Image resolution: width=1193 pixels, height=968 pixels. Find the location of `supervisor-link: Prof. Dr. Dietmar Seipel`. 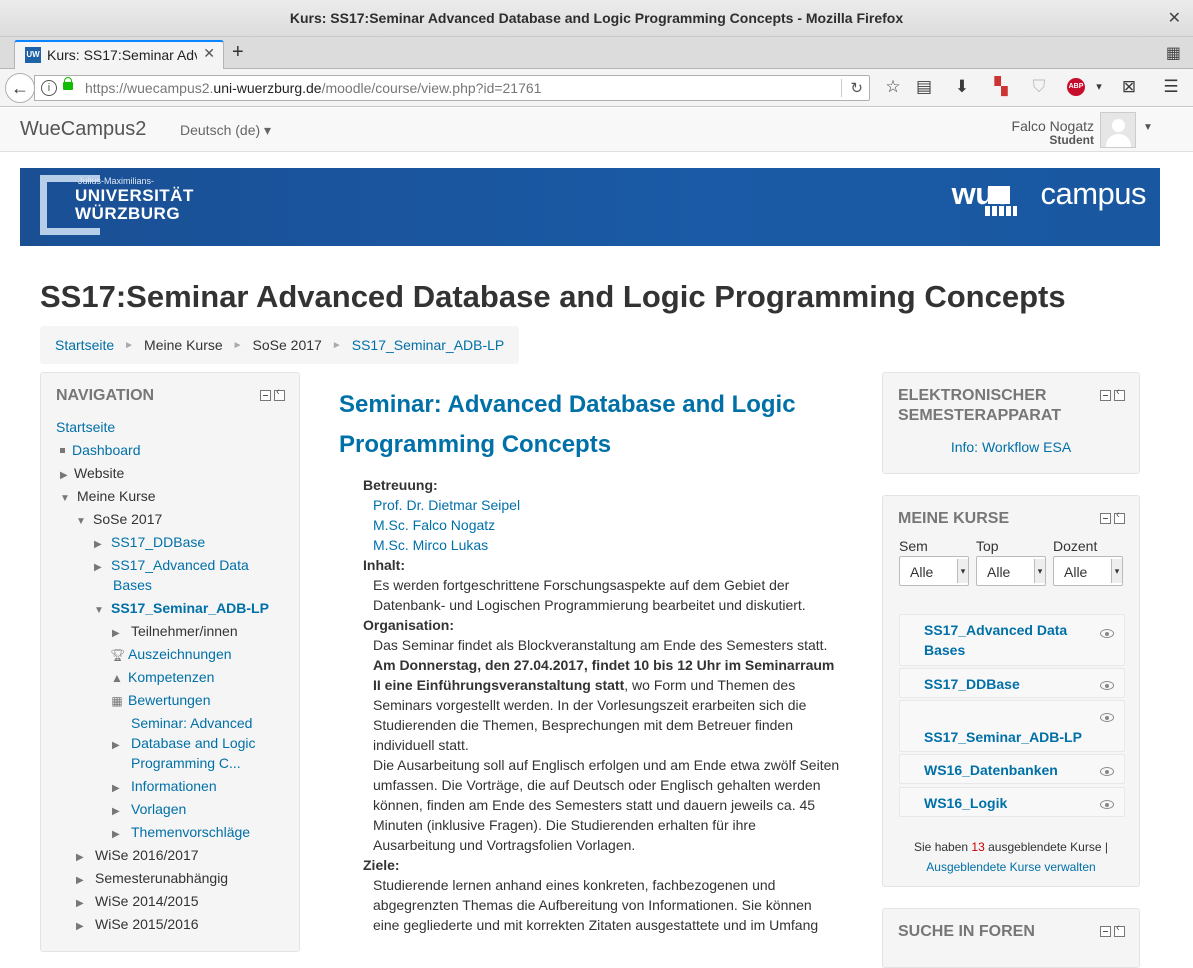

supervisor-link: Prof. Dr. Dietmar Seipel is located at coordinates (446, 505).